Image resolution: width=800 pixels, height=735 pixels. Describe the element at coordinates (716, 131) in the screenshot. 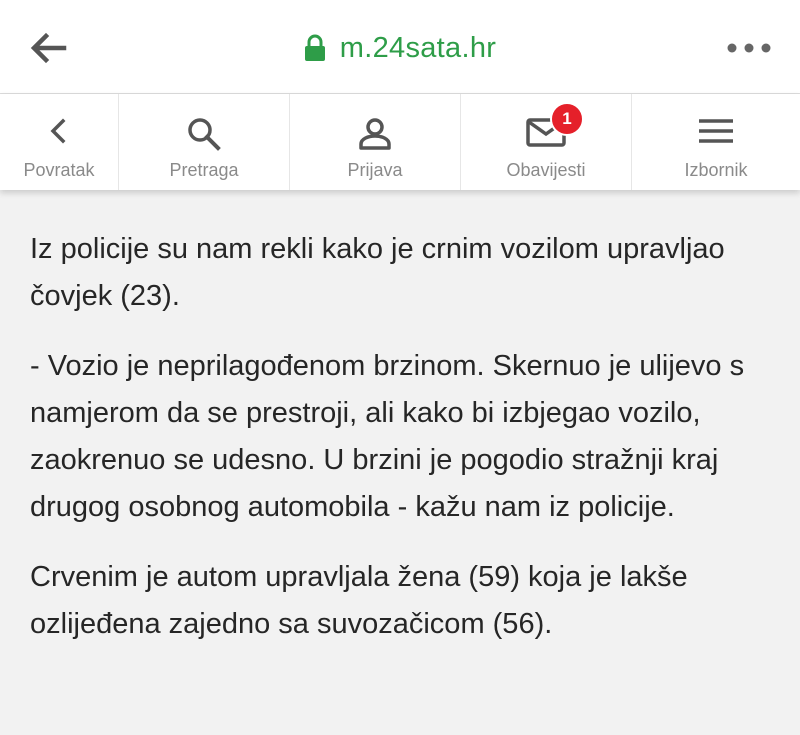

I see `hamburger-menu-icon` at that location.